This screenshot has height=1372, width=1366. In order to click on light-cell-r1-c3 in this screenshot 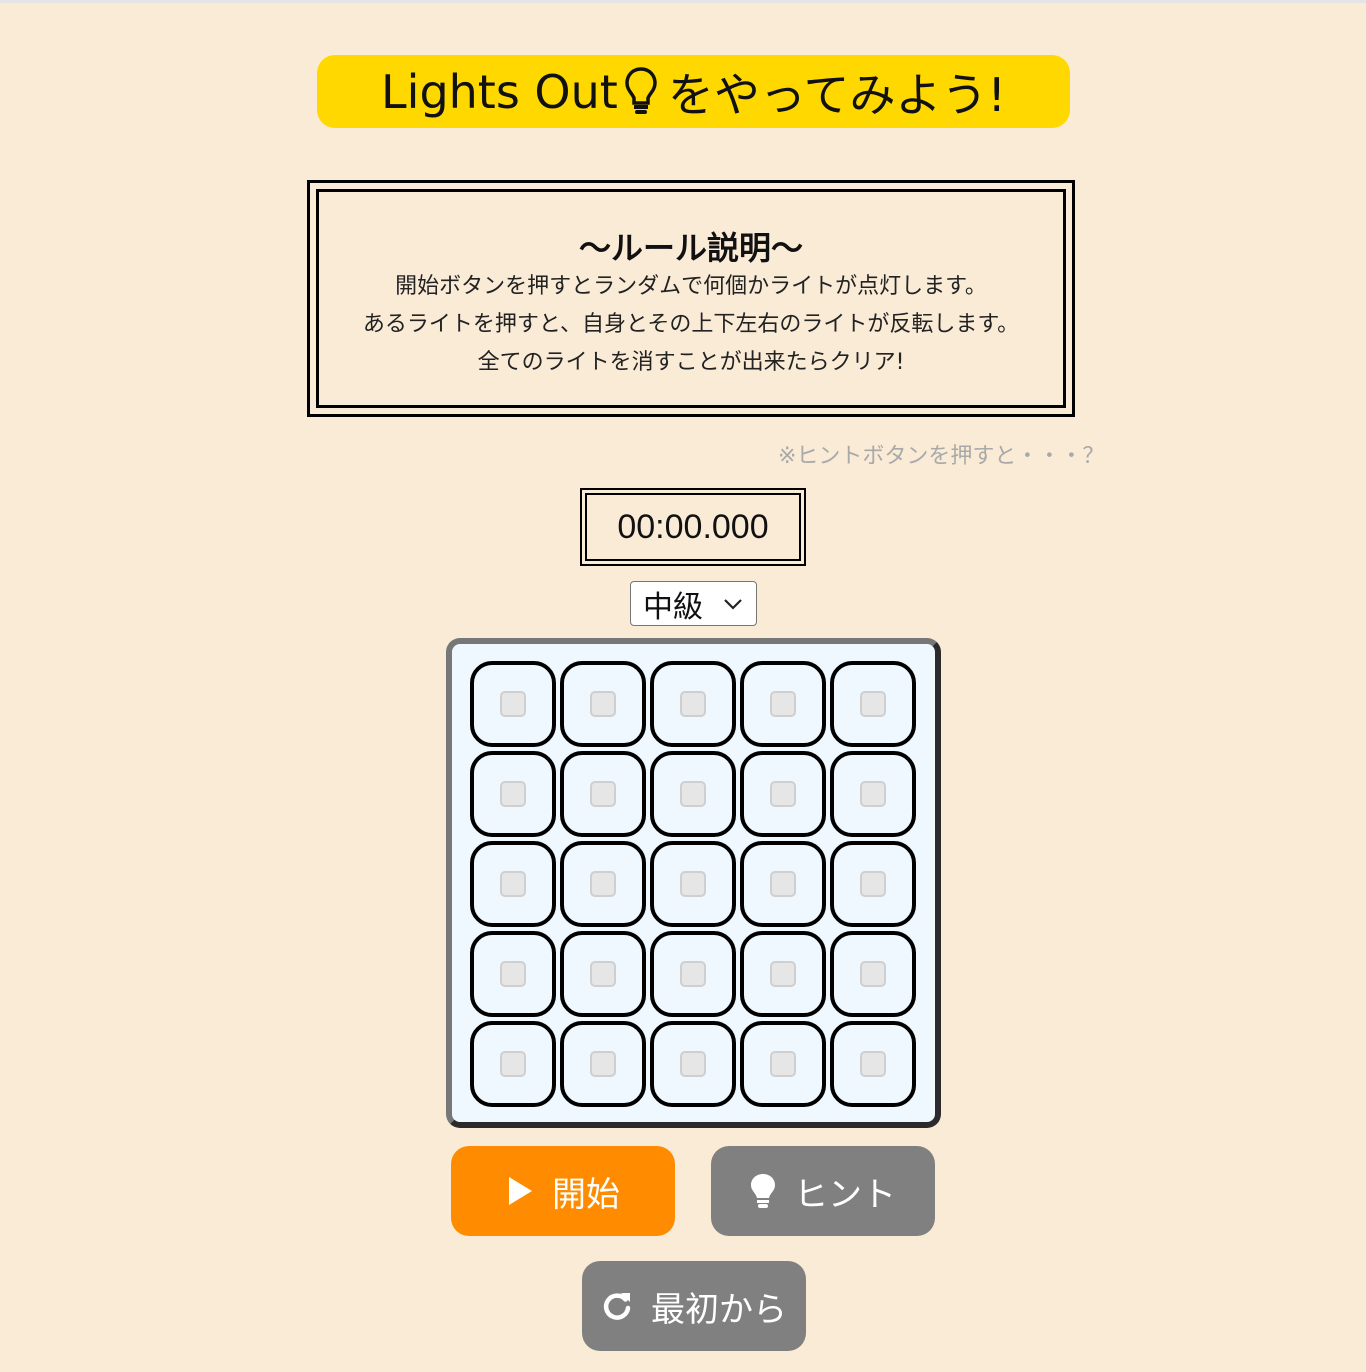, I will do `click(693, 704)`.